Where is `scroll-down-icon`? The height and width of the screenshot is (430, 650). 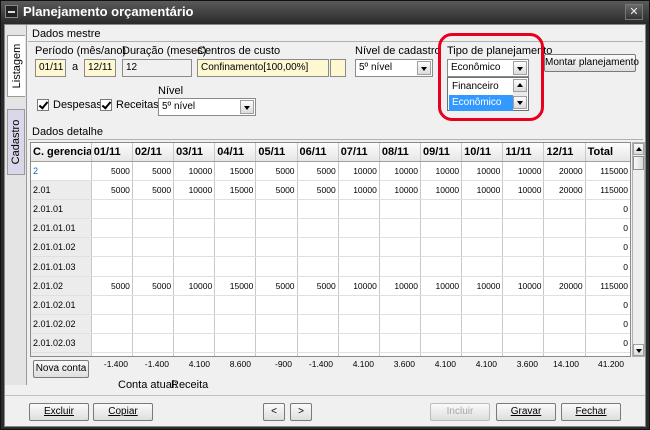 scroll-down-icon is located at coordinates (638, 350).